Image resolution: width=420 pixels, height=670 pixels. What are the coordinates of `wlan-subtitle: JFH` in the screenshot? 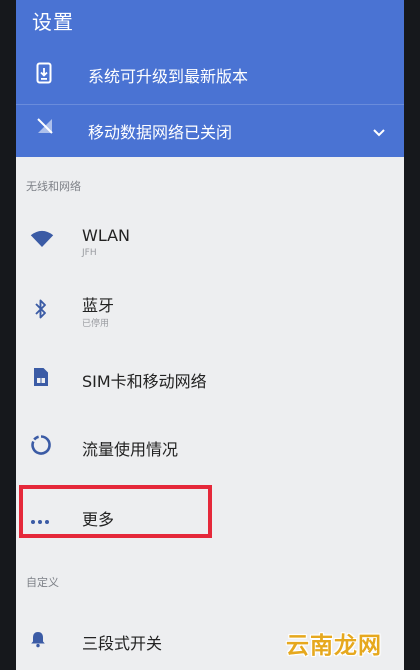 It's located at (89, 253).